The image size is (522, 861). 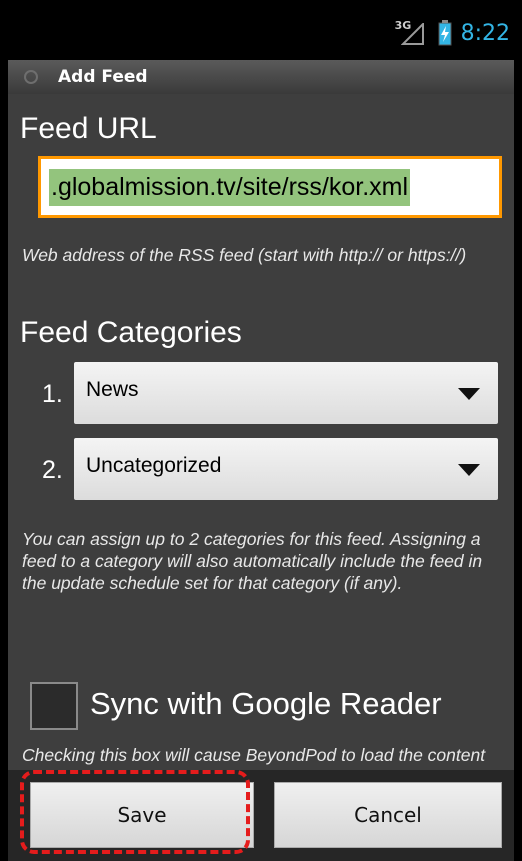 I want to click on clock: 8:22, so click(x=485, y=33).